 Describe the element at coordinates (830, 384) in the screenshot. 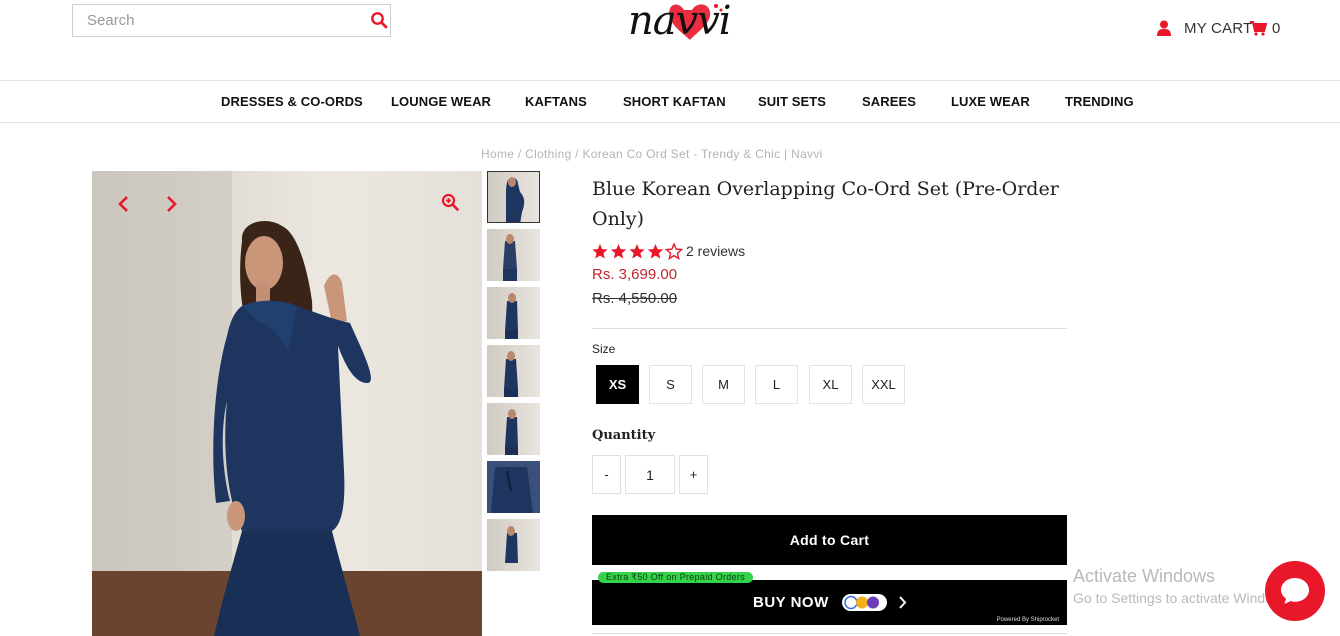

I see `size-option-xl: XL` at that location.